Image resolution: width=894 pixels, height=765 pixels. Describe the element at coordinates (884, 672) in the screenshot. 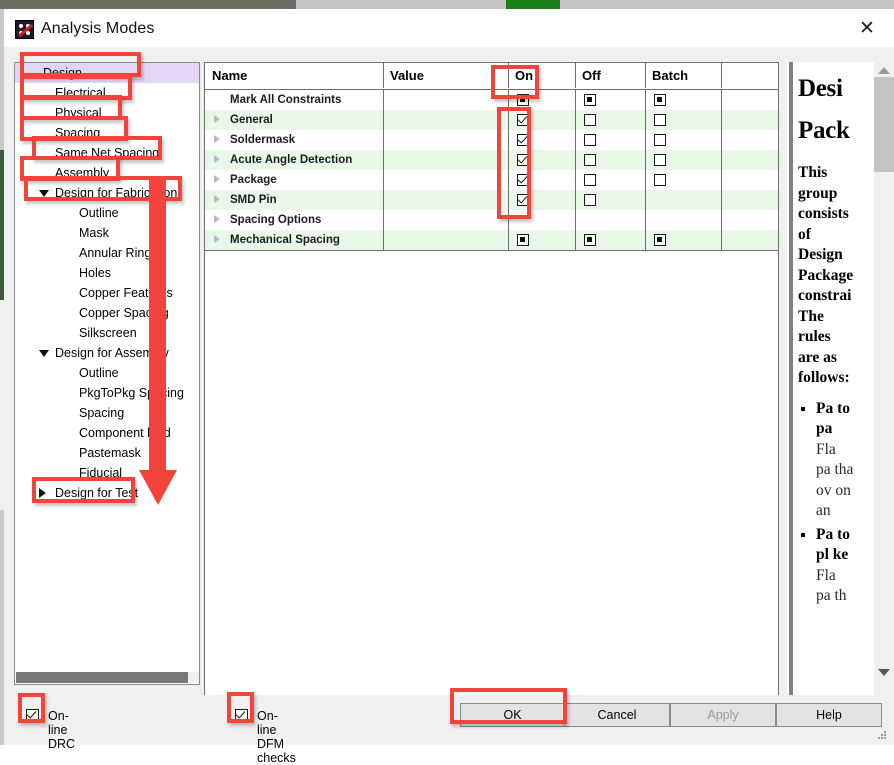

I see `scroll-down-icon` at that location.